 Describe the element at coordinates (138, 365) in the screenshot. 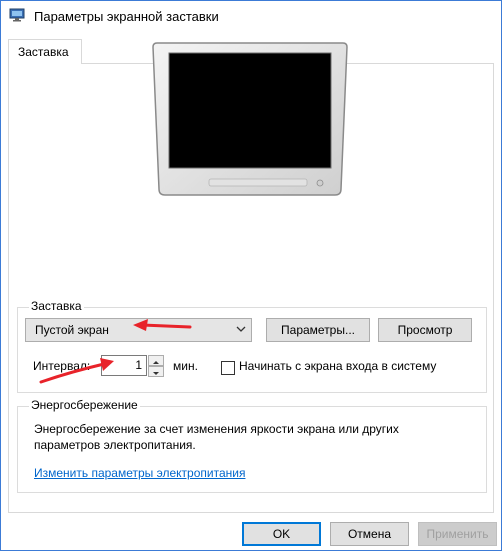

I see `interval-value: 1` at that location.